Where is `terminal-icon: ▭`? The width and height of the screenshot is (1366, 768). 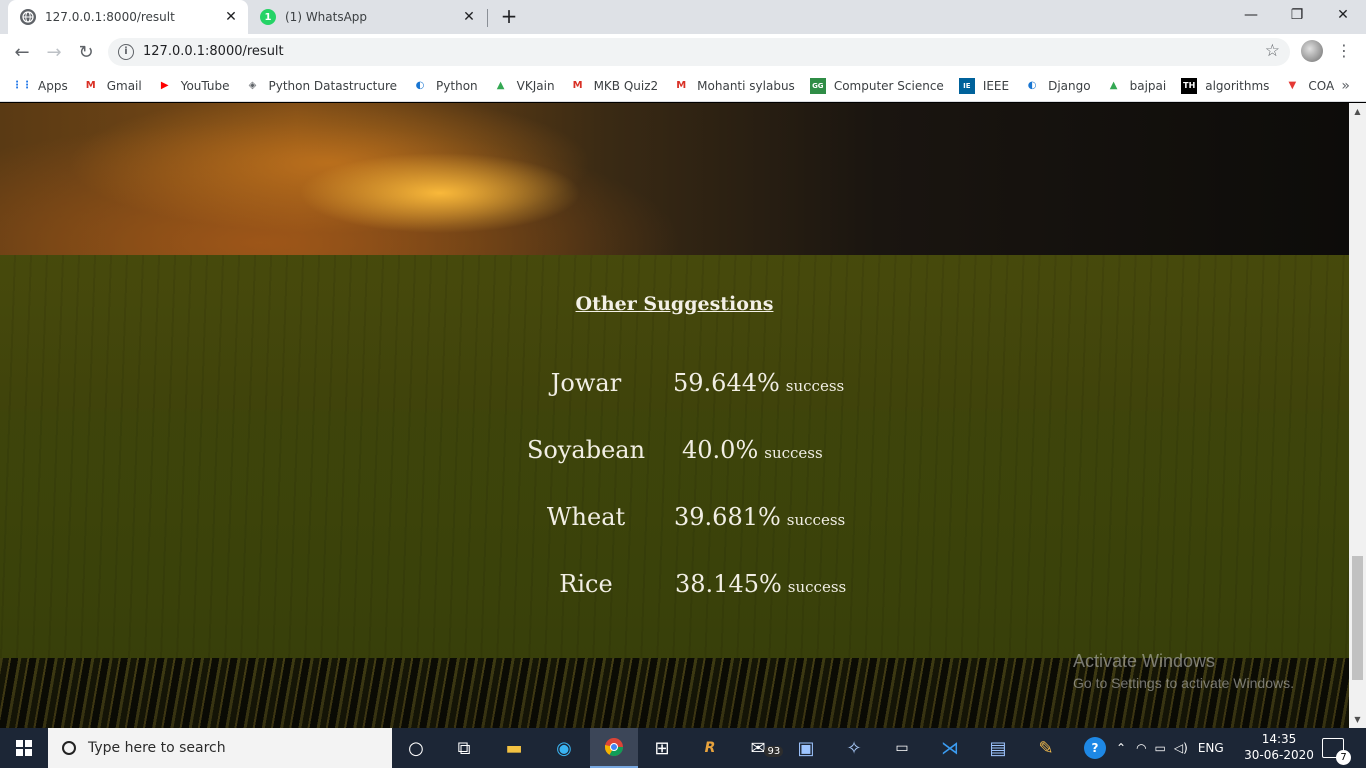
terminal-icon: ▭ is located at coordinates (902, 748).